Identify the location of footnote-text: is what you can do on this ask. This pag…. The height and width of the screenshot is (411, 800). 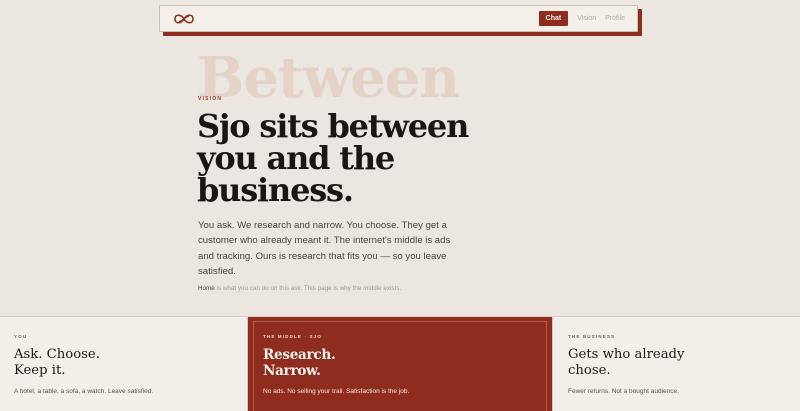
(308, 288).